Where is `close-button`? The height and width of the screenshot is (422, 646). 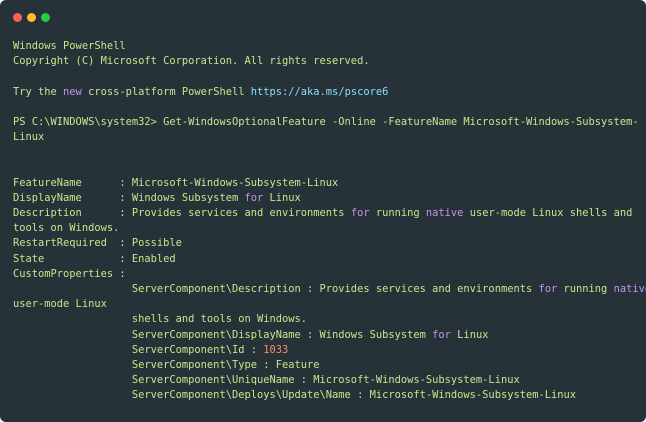 close-button is located at coordinates (17, 17).